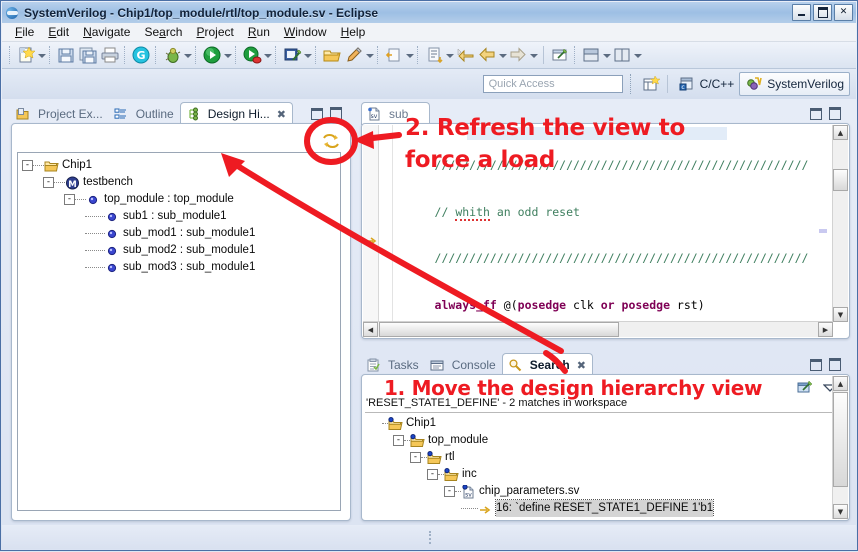 This screenshot has height=552, width=858. Describe the element at coordinates (307, 55) in the screenshot. I see `external-tools-dropdown-icon` at that location.